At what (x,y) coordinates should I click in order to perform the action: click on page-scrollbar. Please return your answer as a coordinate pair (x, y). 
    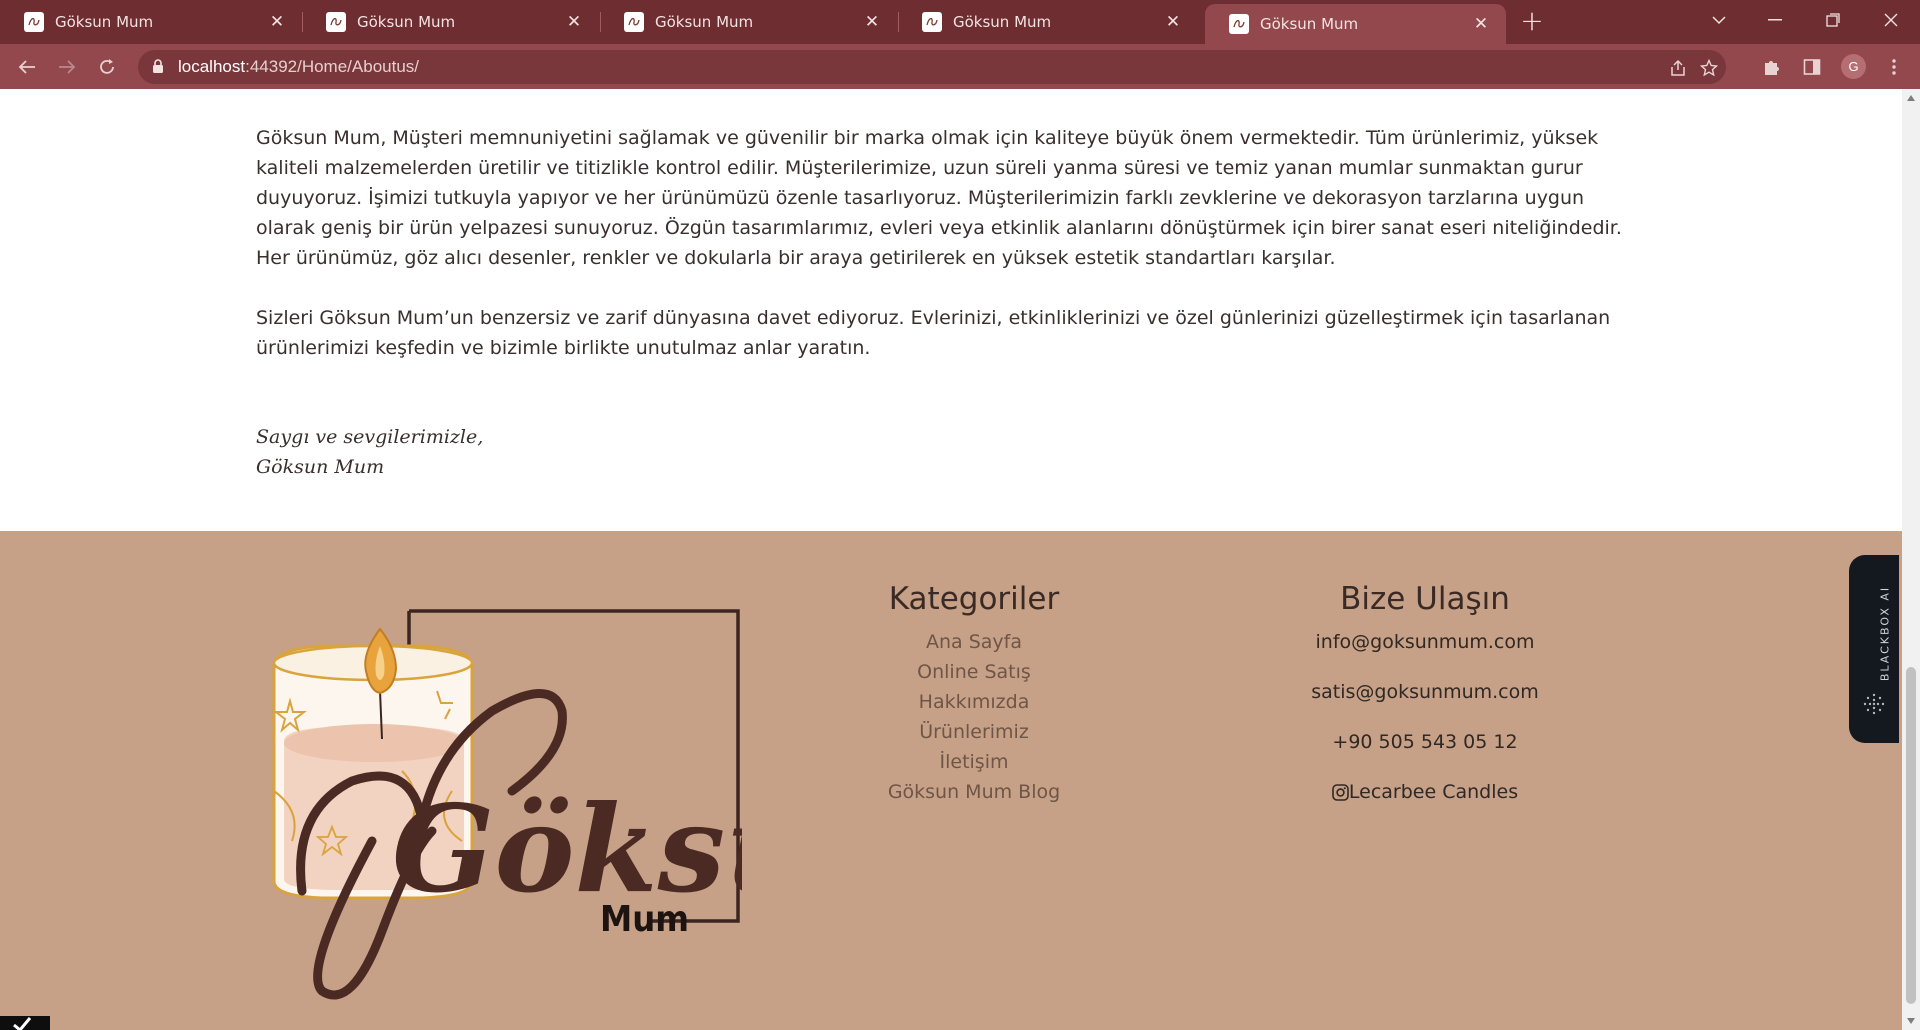
    Looking at the image, I should click on (1911, 559).